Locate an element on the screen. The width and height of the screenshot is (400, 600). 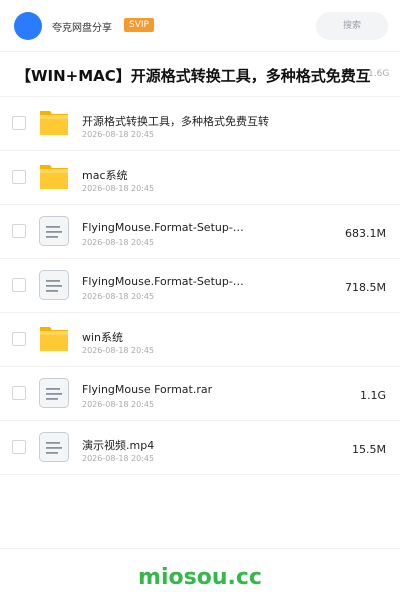
folder-title-row: 【WIN+MAC】开源格式转换工具，多种格式免费互转 1.6G is located at coordinates (200, 74).